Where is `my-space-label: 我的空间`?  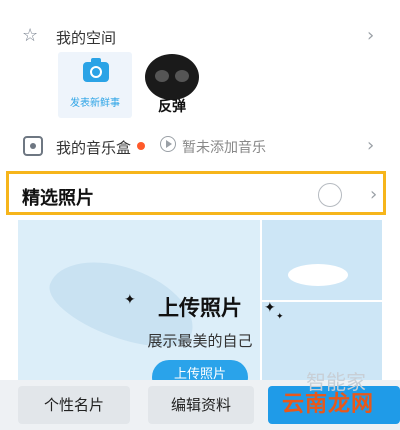
my-space-label: 我的空间 is located at coordinates (86, 38).